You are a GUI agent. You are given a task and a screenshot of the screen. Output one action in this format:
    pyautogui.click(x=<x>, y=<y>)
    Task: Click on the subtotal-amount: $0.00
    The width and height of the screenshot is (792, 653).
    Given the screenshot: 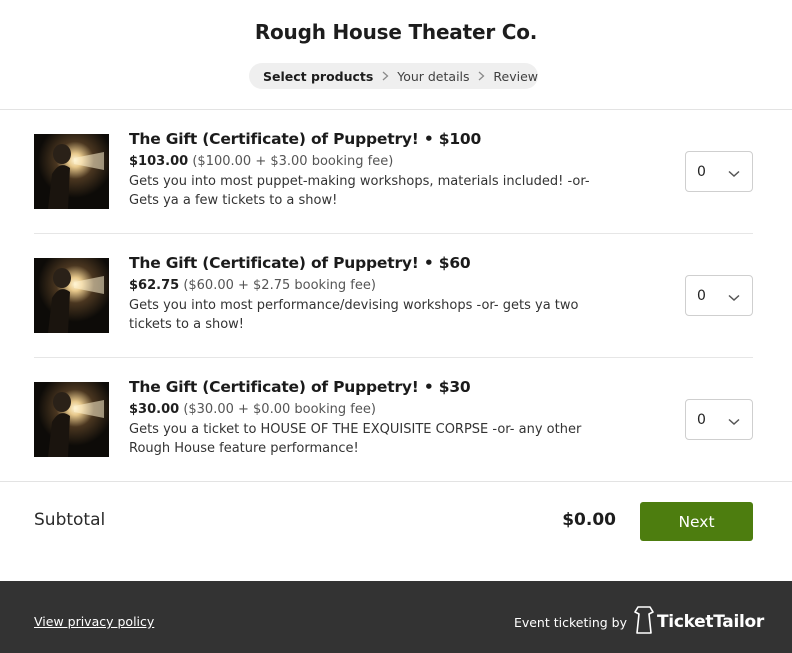 What is the action you would take?
    pyautogui.click(x=589, y=520)
    